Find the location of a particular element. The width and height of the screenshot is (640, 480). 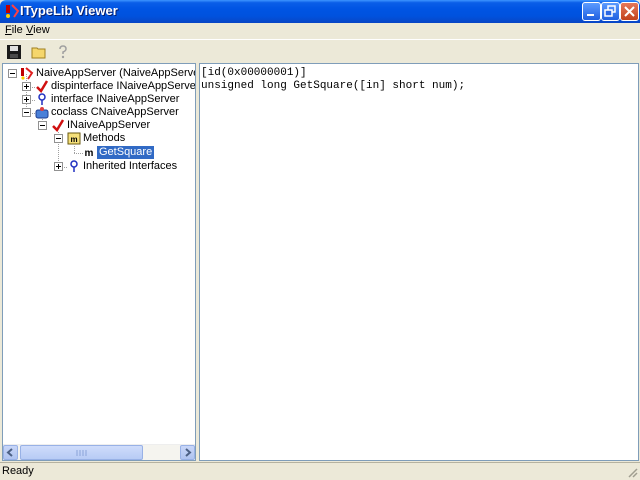

restore-icon is located at coordinates (610, 11).